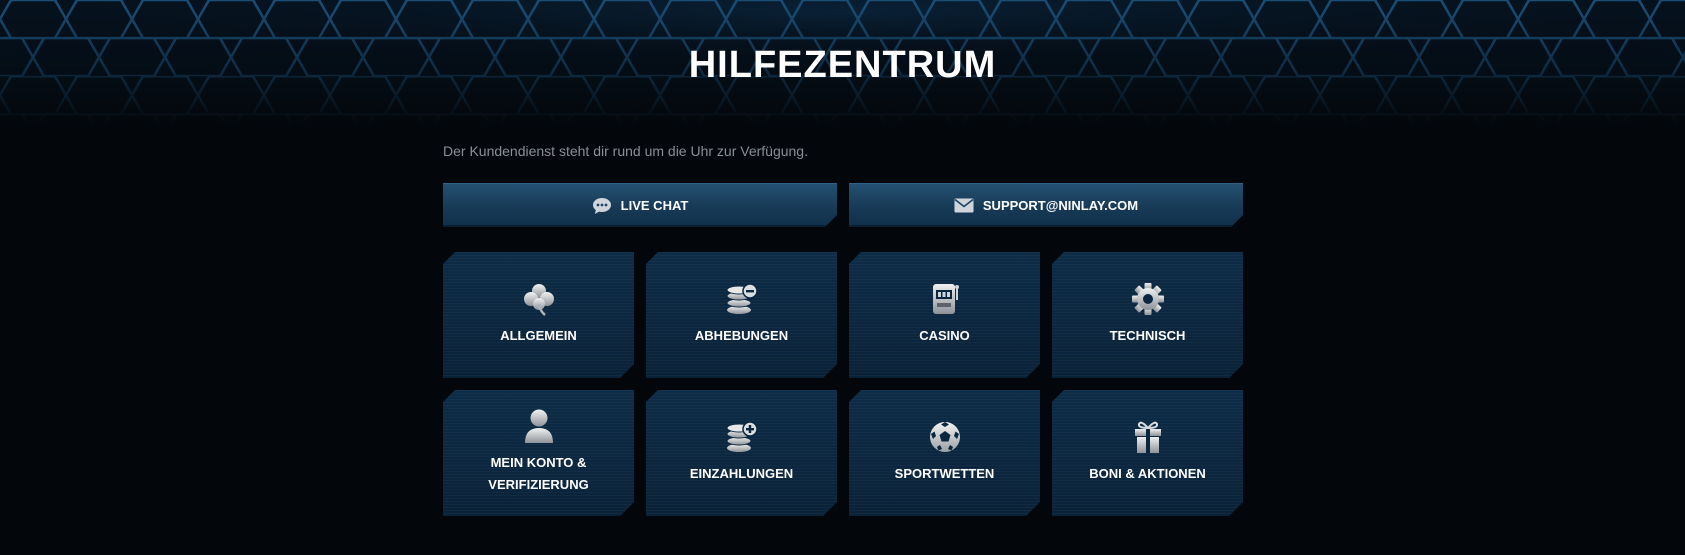 The height and width of the screenshot is (555, 1685). I want to click on category-tile-casino: CASINO, so click(944, 315).